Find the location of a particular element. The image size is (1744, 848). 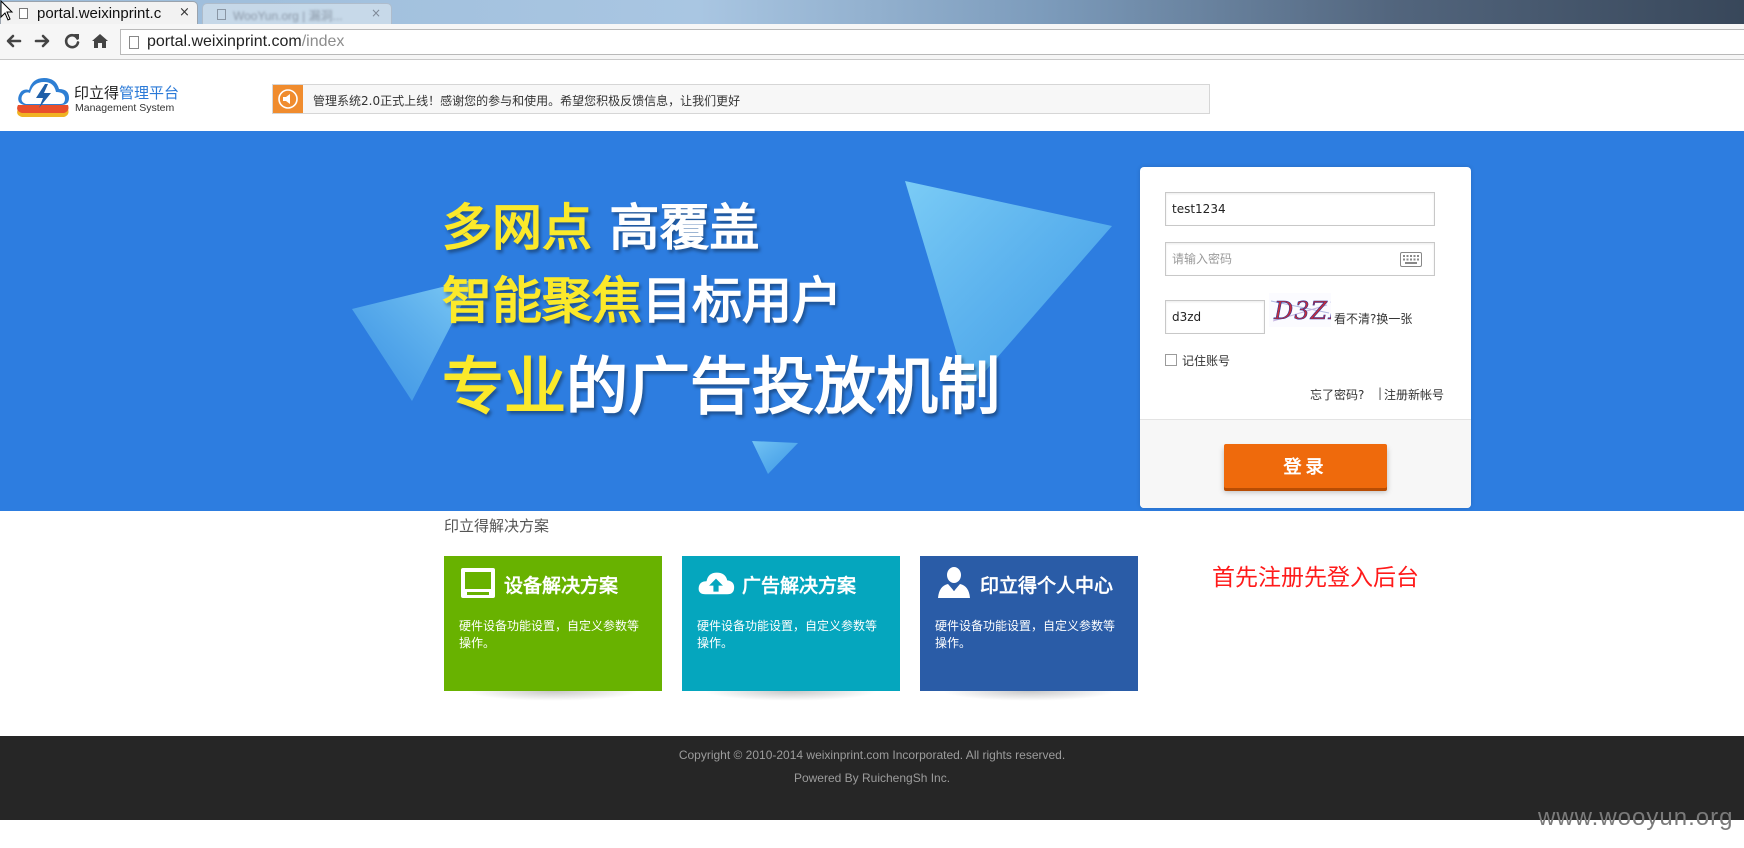

forgot-password-link: 忘了密码? is located at coordinates (1337, 394).